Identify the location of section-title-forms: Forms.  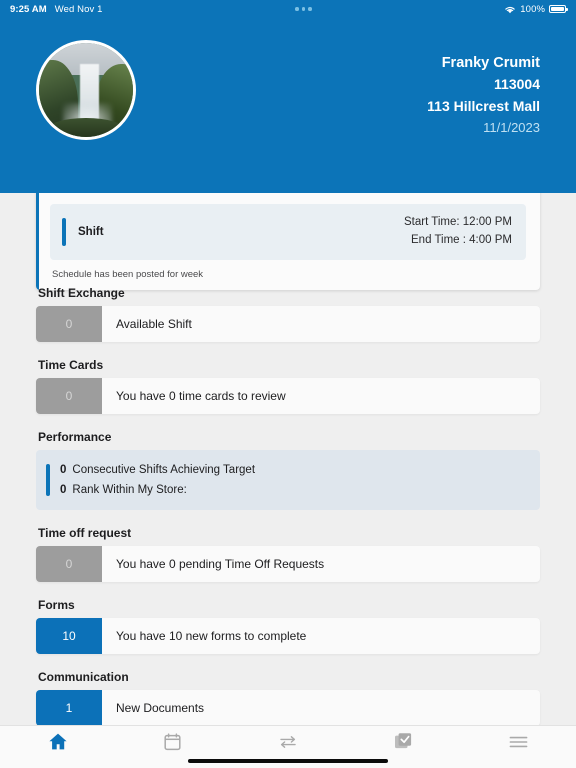
(56, 605).